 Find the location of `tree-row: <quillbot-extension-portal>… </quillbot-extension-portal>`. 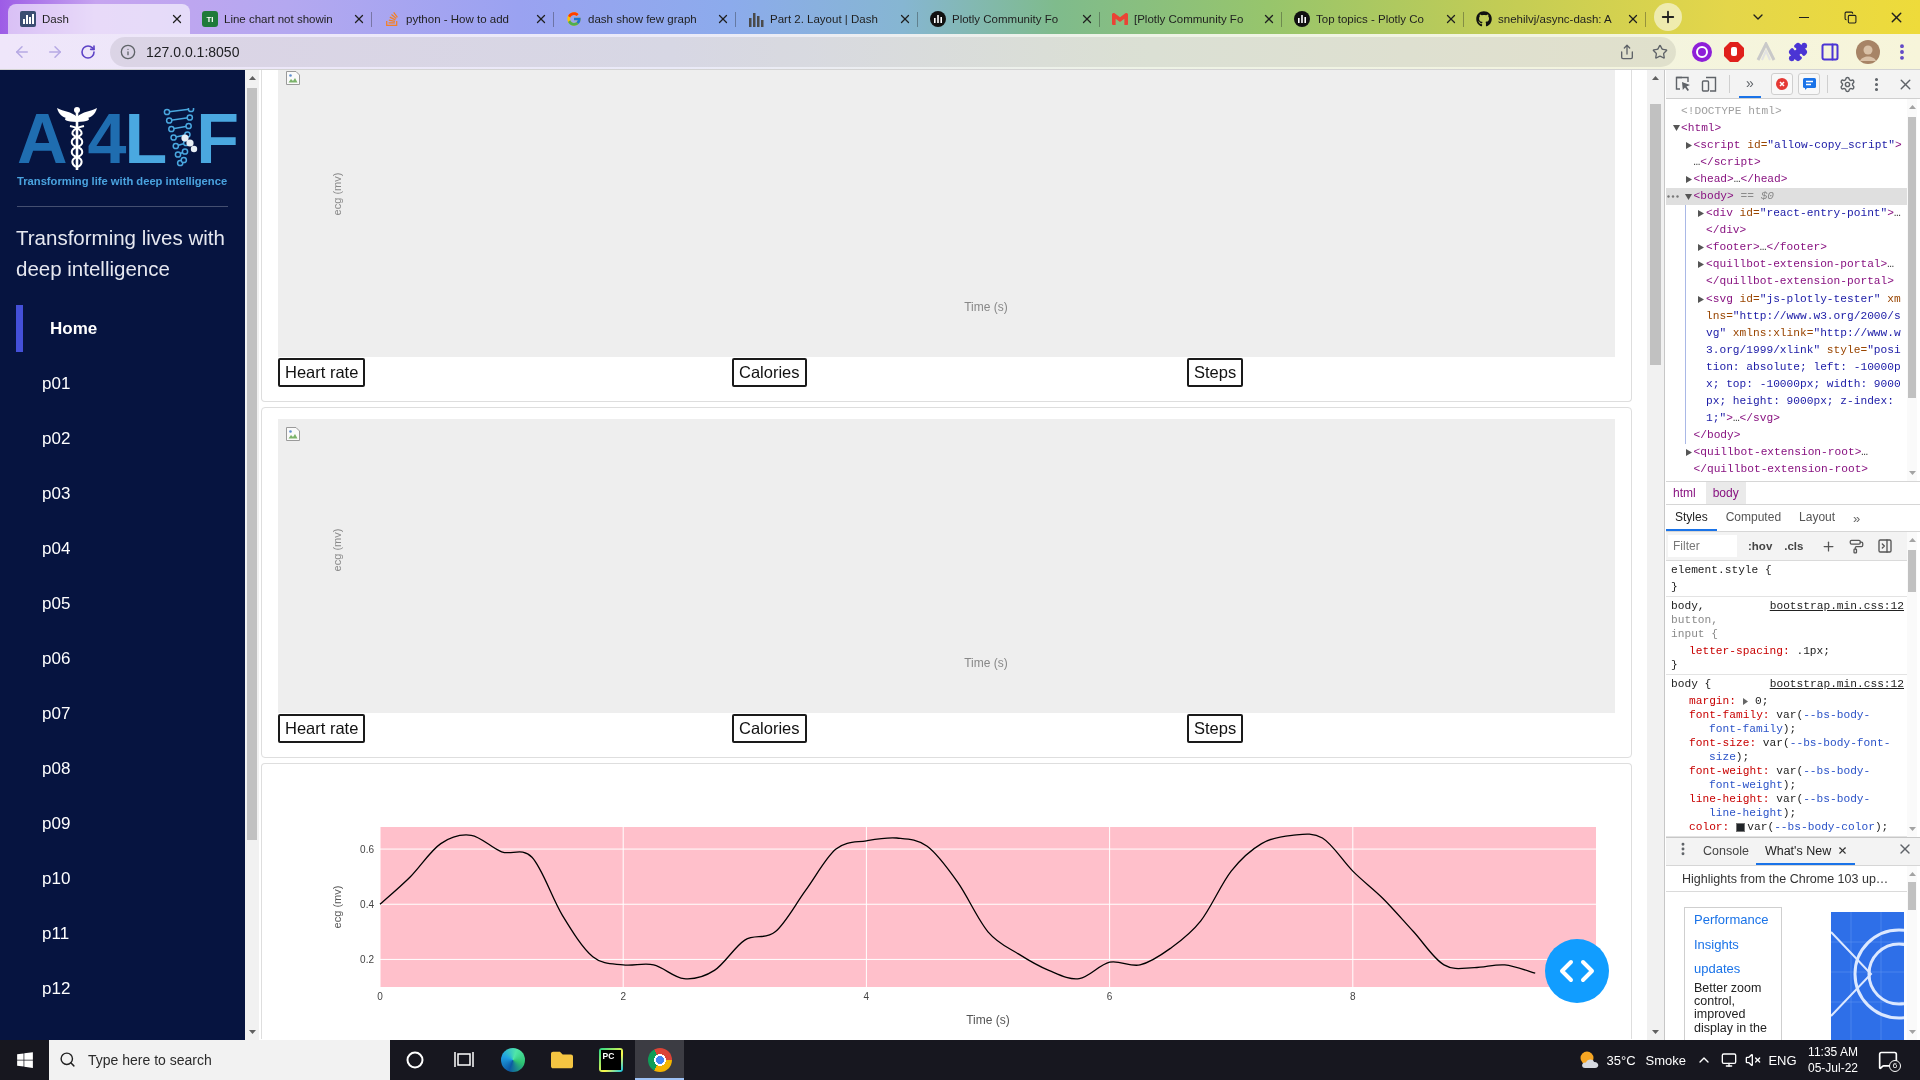

tree-row: <quillbot-extension-portal>… </quillbot-extension-portal> is located at coordinates (1786, 273).